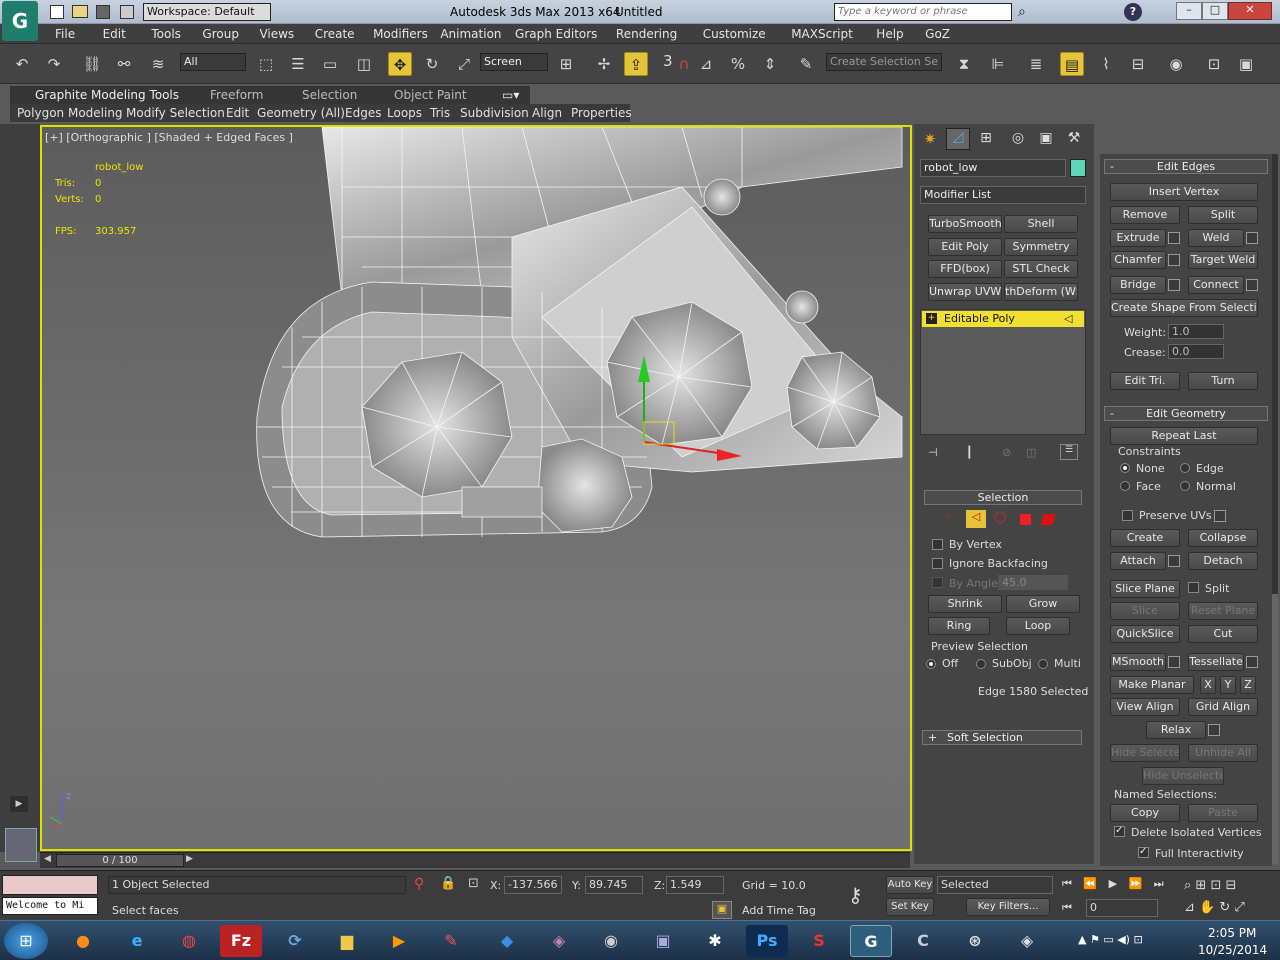 This screenshot has width=1280, height=960. Describe the element at coordinates (1232, 950) in the screenshot. I see `clock-date: 10/25/2014` at that location.